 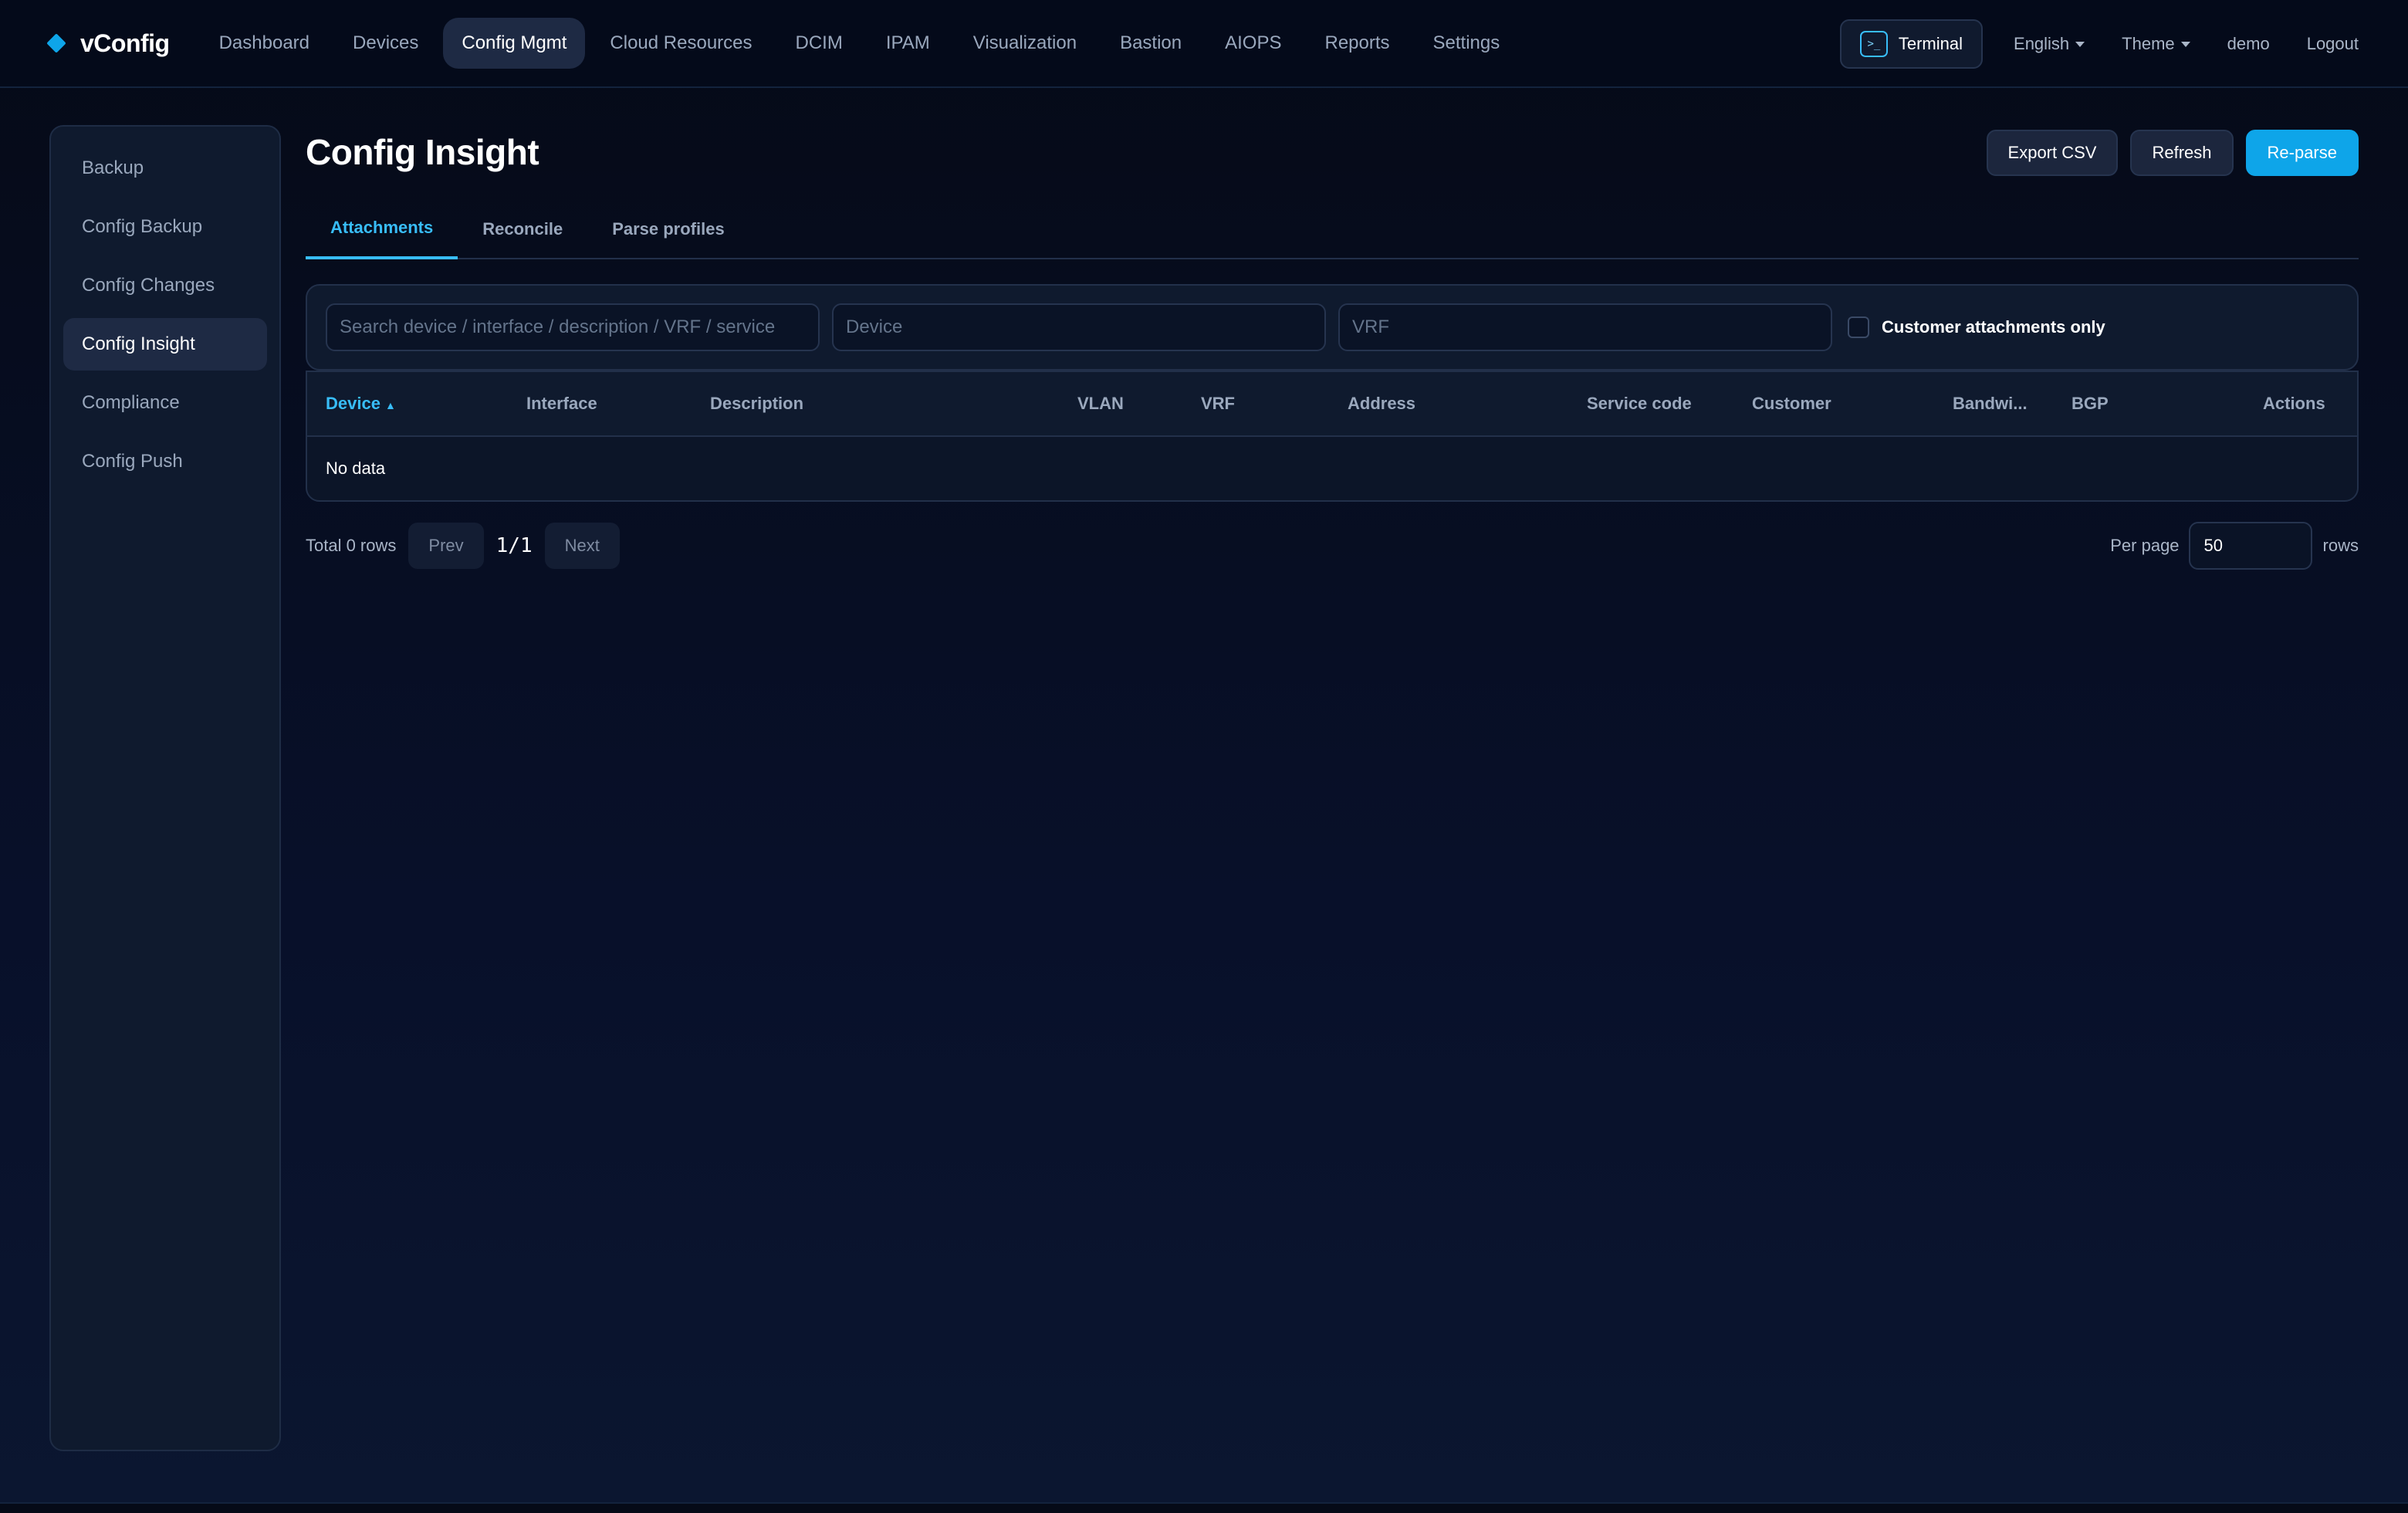 What do you see at coordinates (2042, 43) in the screenshot?
I see `language-label: English` at bounding box center [2042, 43].